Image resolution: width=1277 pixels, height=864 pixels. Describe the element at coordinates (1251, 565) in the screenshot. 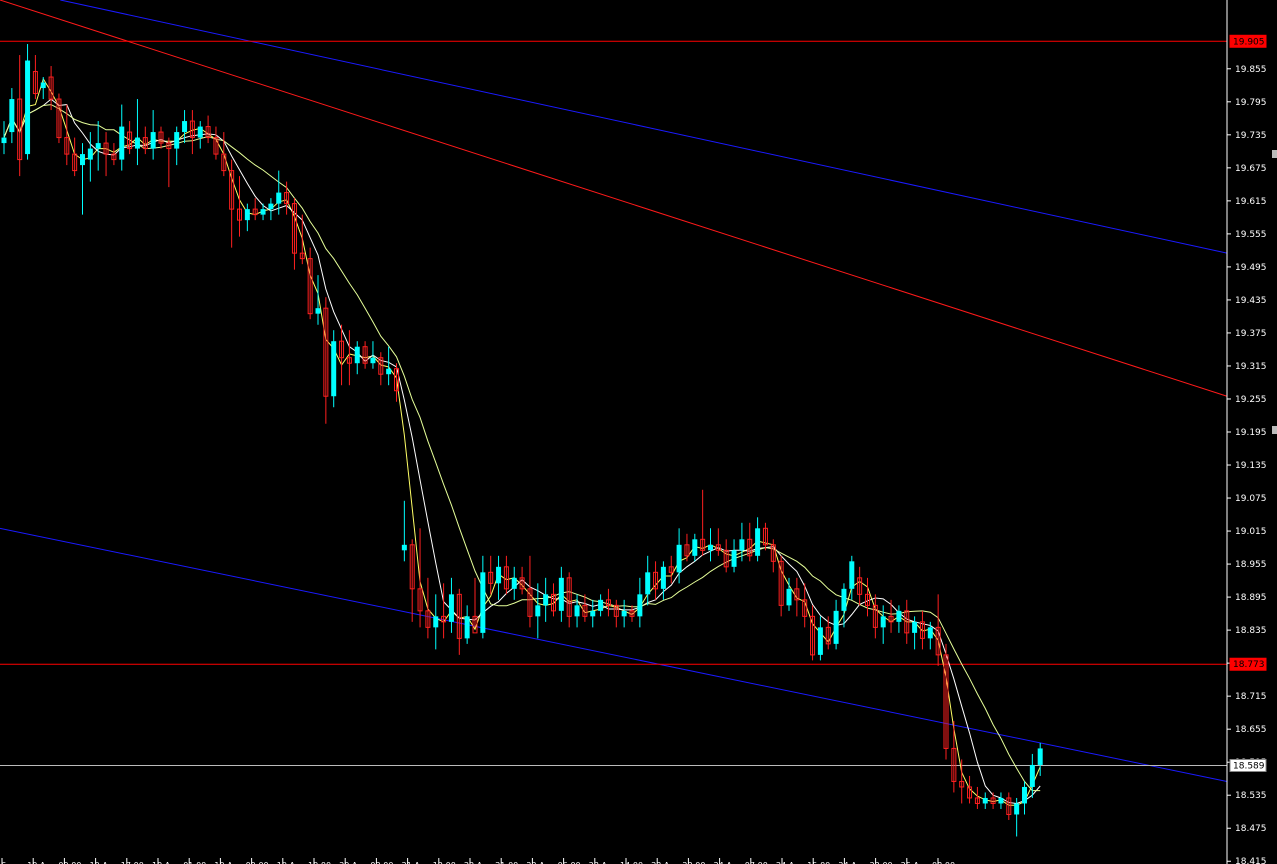

I see `y-tick-label: 18.955` at that location.